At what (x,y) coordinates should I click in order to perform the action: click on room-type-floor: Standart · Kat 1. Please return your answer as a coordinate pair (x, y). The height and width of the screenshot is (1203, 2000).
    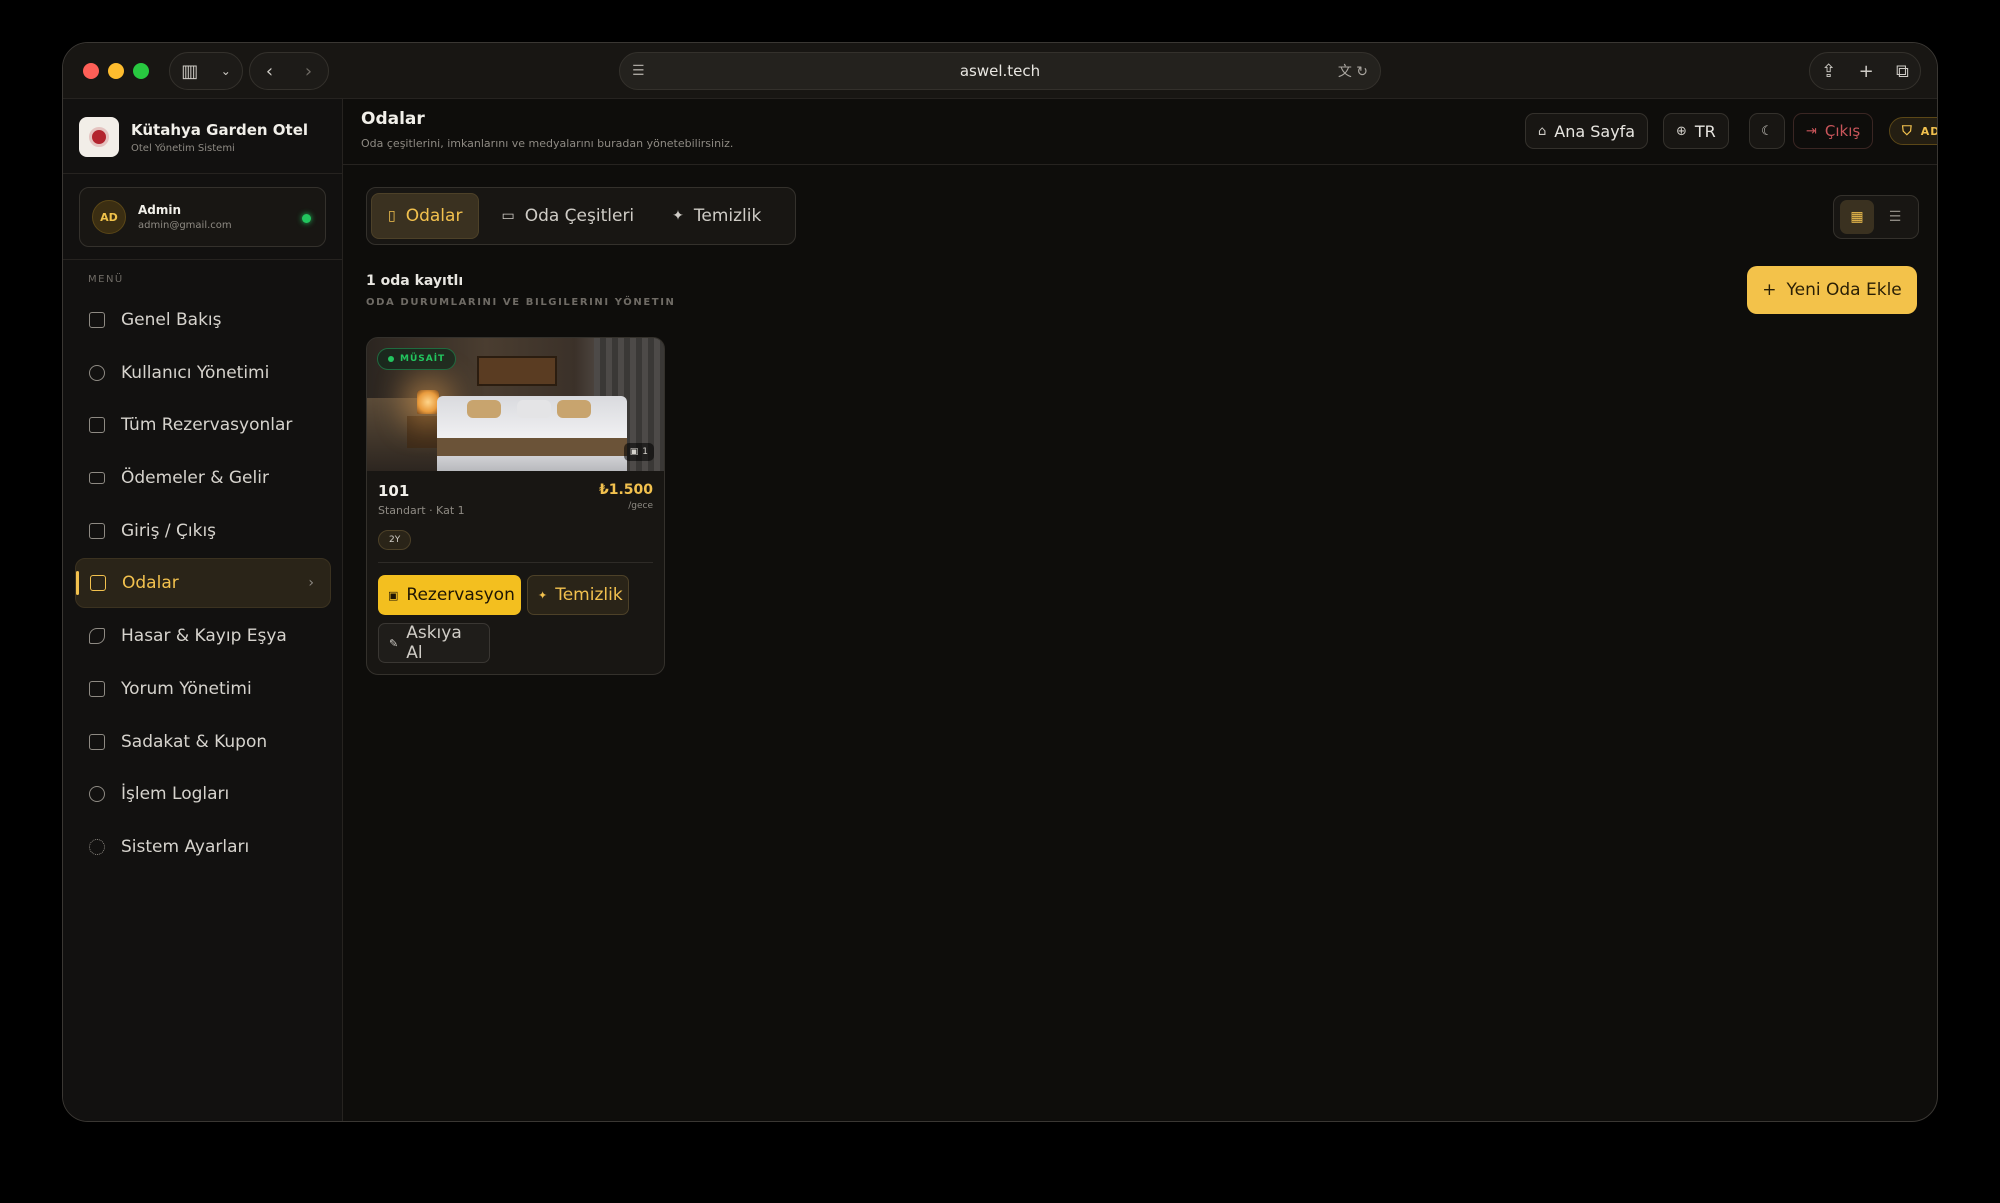
    Looking at the image, I should click on (421, 510).